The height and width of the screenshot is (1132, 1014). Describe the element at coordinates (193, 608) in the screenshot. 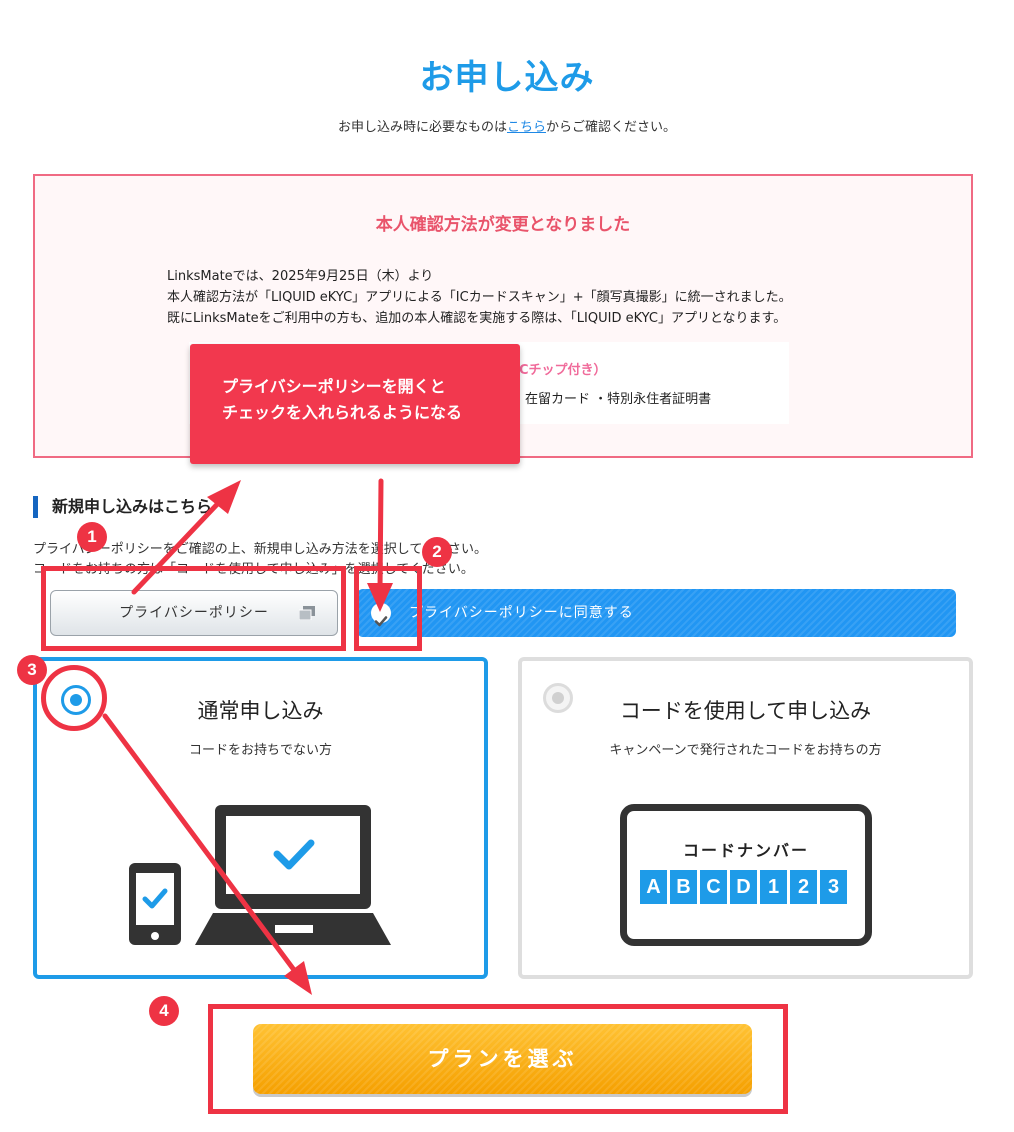

I see `highlight-box-policy` at that location.